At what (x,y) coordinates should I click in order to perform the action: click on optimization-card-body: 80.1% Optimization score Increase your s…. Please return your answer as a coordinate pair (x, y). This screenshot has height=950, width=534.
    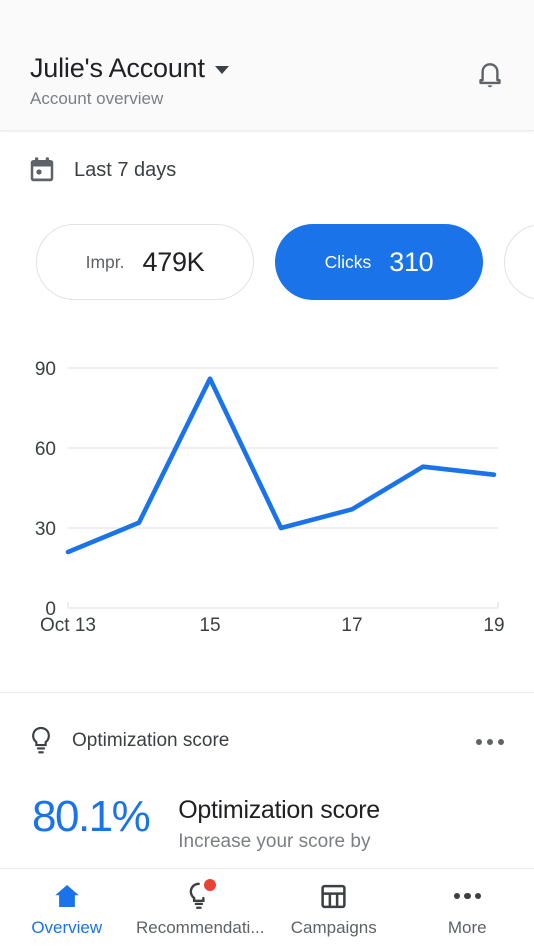
    Looking at the image, I should click on (206, 822).